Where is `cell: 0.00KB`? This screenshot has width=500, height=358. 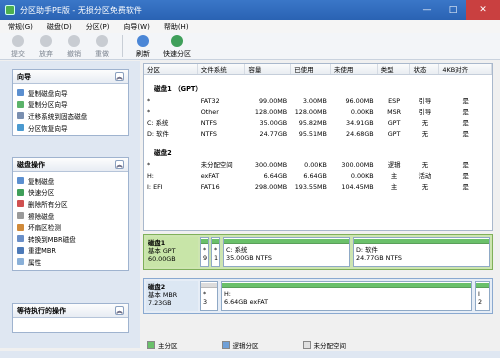
cell: 0.00KB is located at coordinates (362, 111).